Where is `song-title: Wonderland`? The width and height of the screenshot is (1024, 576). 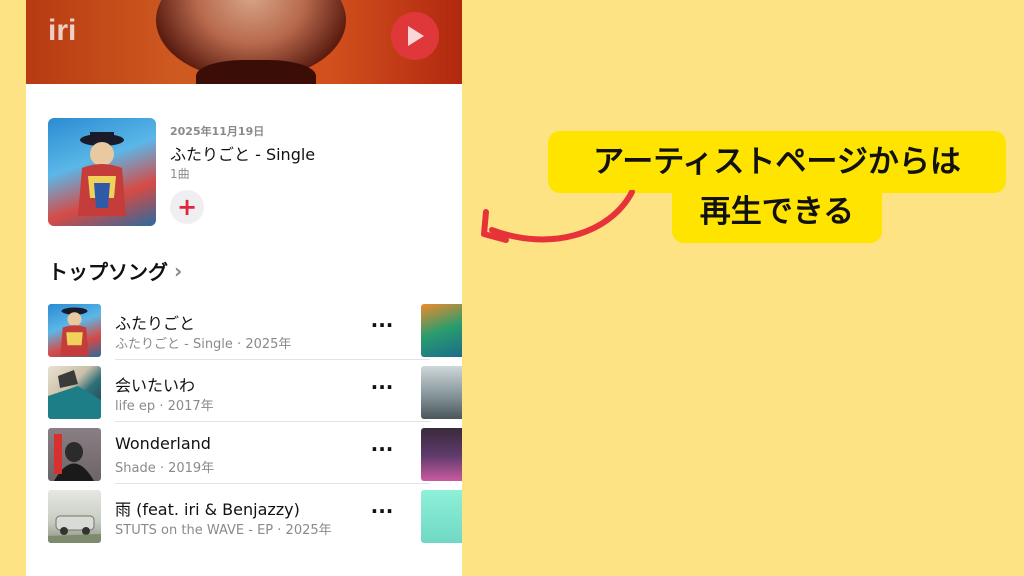 song-title: Wonderland is located at coordinates (163, 443).